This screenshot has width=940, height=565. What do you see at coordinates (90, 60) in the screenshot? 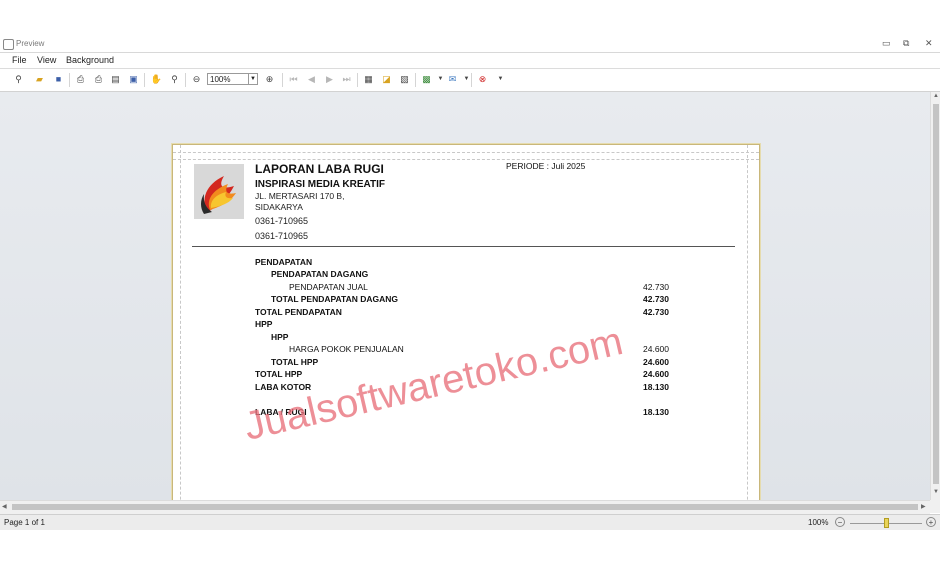
I see `menu-background: Background` at bounding box center [90, 60].